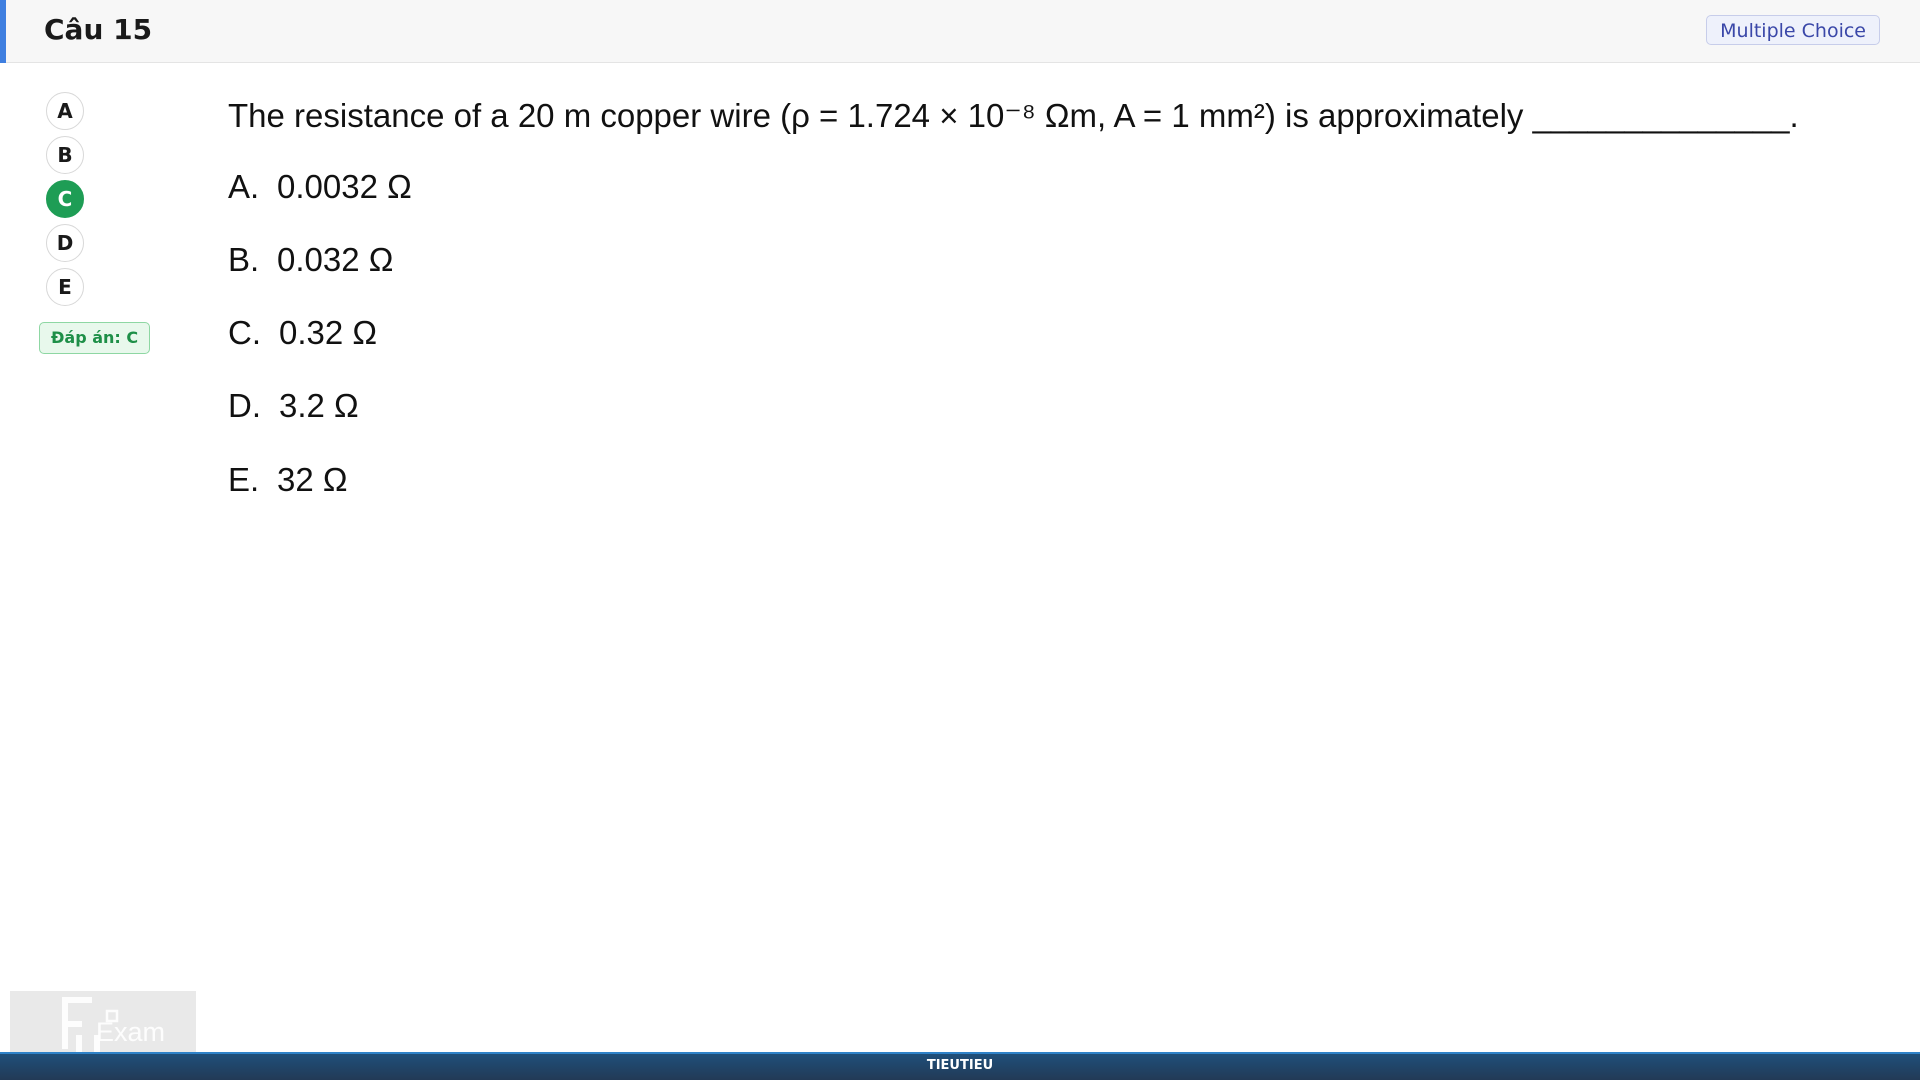 Image resolution: width=1920 pixels, height=1080 pixels. Describe the element at coordinates (960, 31) in the screenshot. I see `question-header: Câu 15 Multiple Choice` at that location.